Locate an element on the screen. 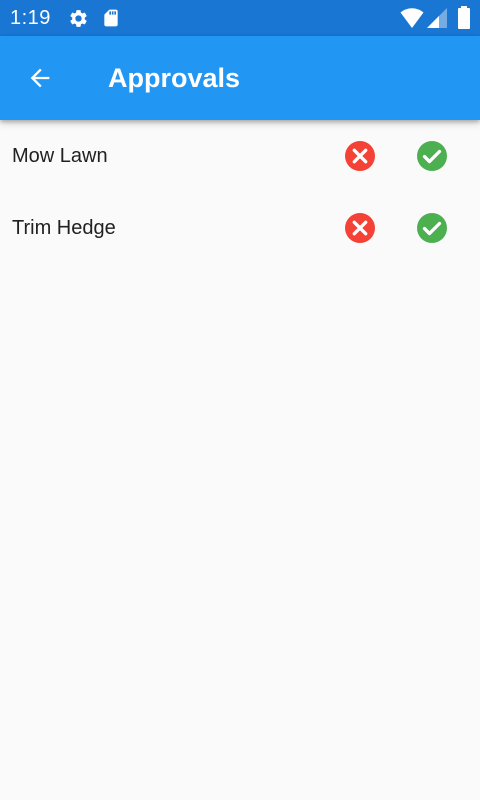  cell-signal-icon is located at coordinates (437, 18).